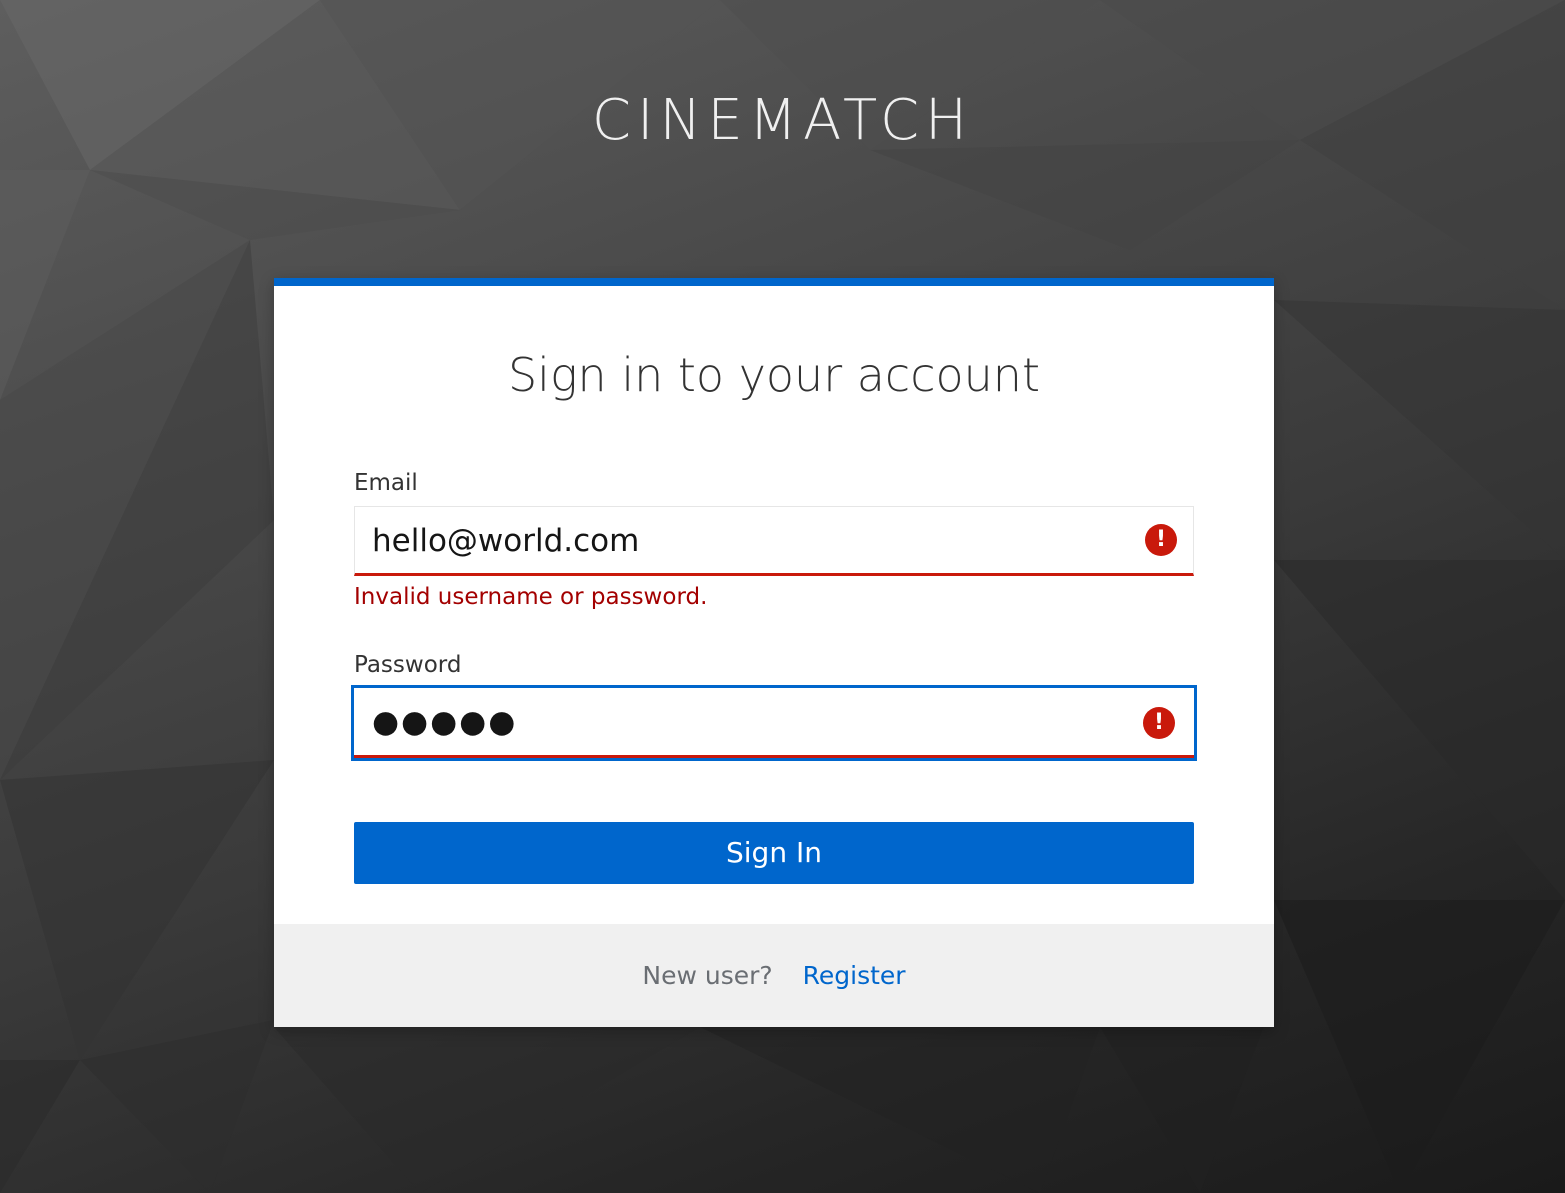 The image size is (1565, 1193). Describe the element at coordinates (386, 483) in the screenshot. I see `email-label: Email` at that location.